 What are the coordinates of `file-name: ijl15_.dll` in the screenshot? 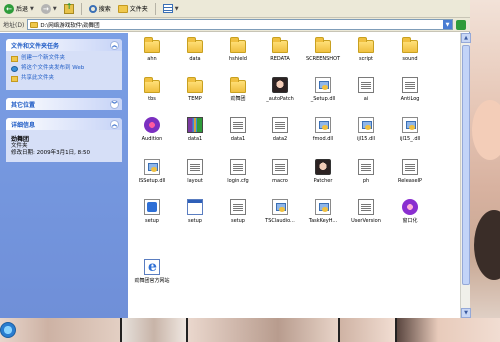 It's located at (410, 139).